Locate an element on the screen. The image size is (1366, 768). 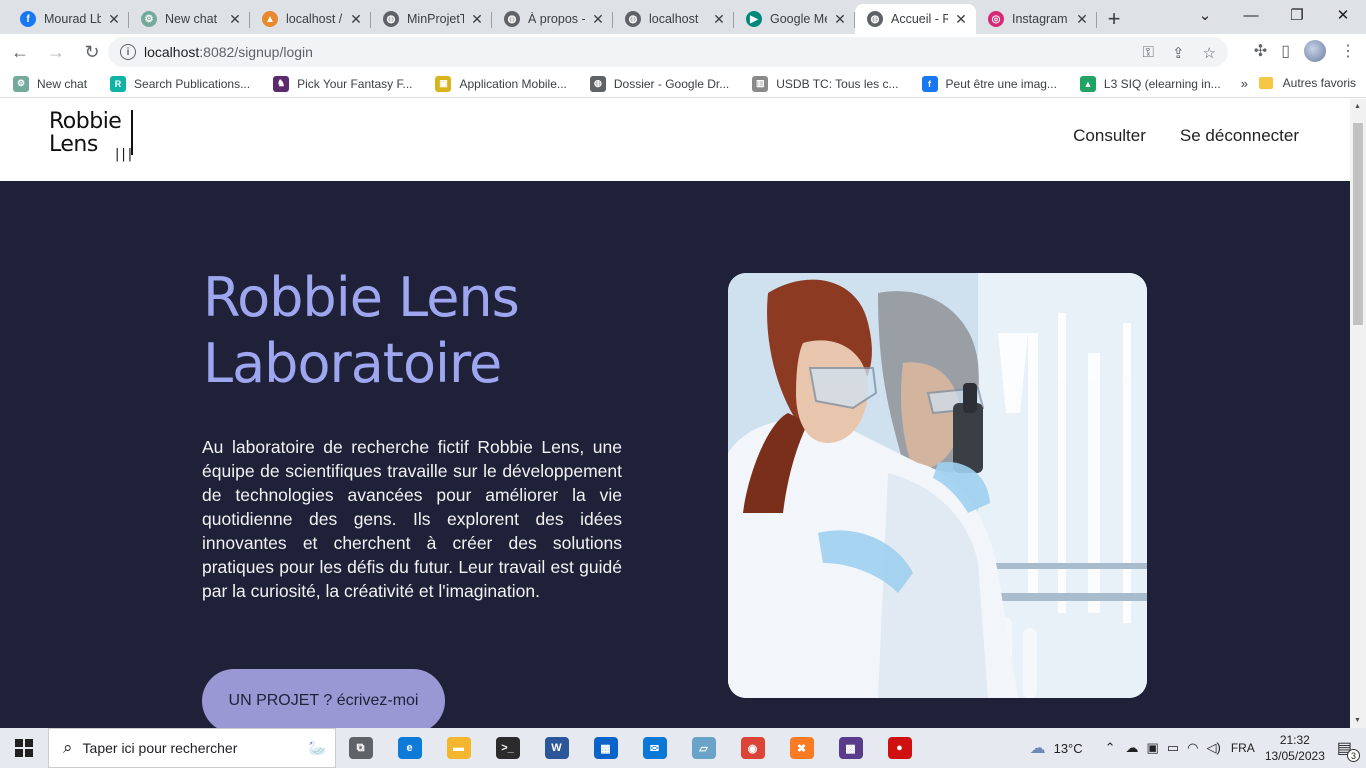
tab-title: localhost / is located at coordinates (314, 19).